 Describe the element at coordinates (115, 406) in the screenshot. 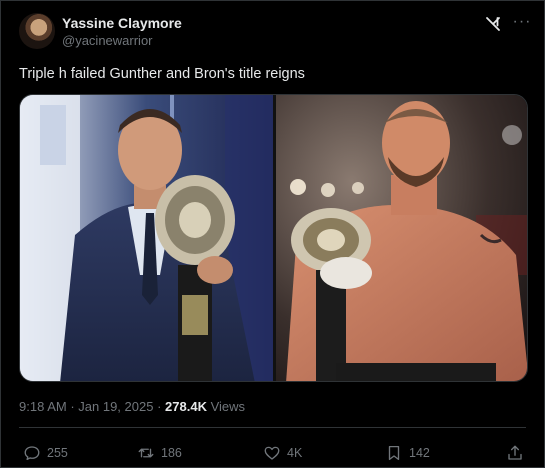

I see `tweet-date: Jan 19, 2025` at that location.